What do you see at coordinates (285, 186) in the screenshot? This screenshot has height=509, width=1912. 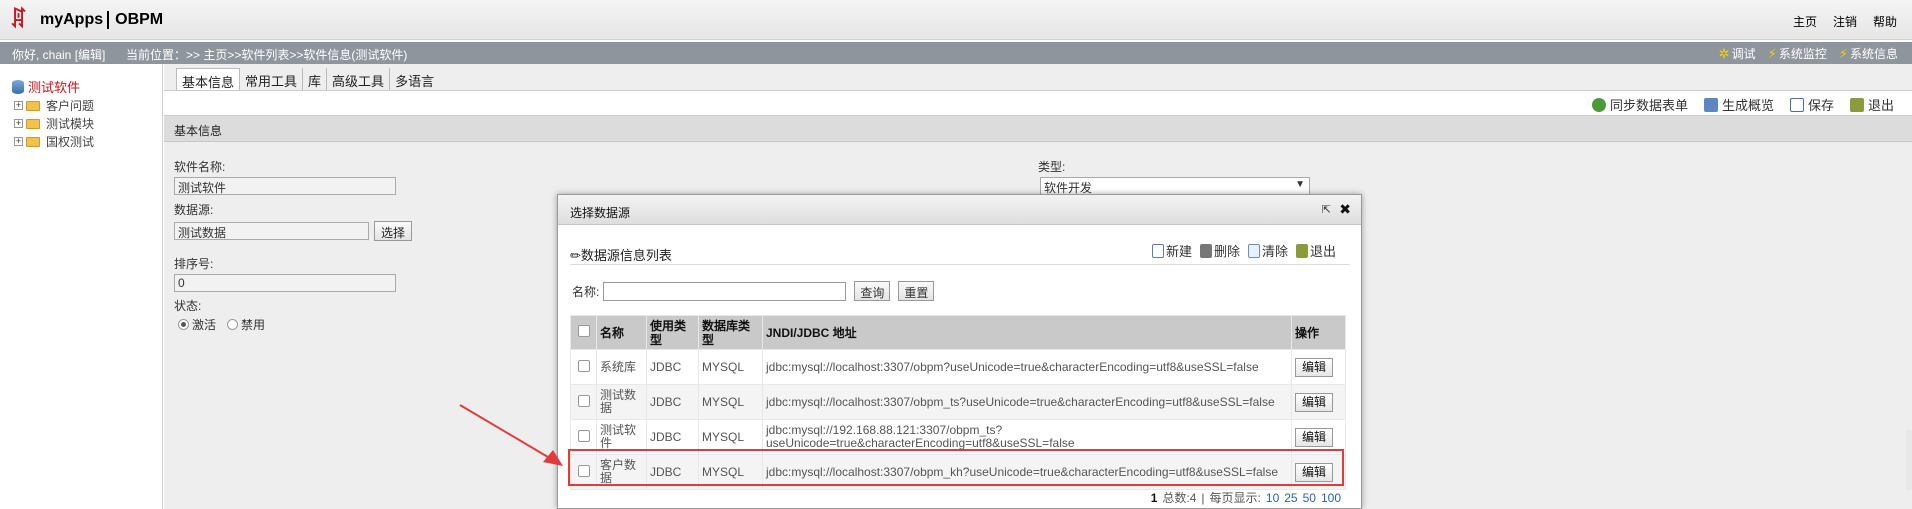 I see `software-name-input: 测试软件` at bounding box center [285, 186].